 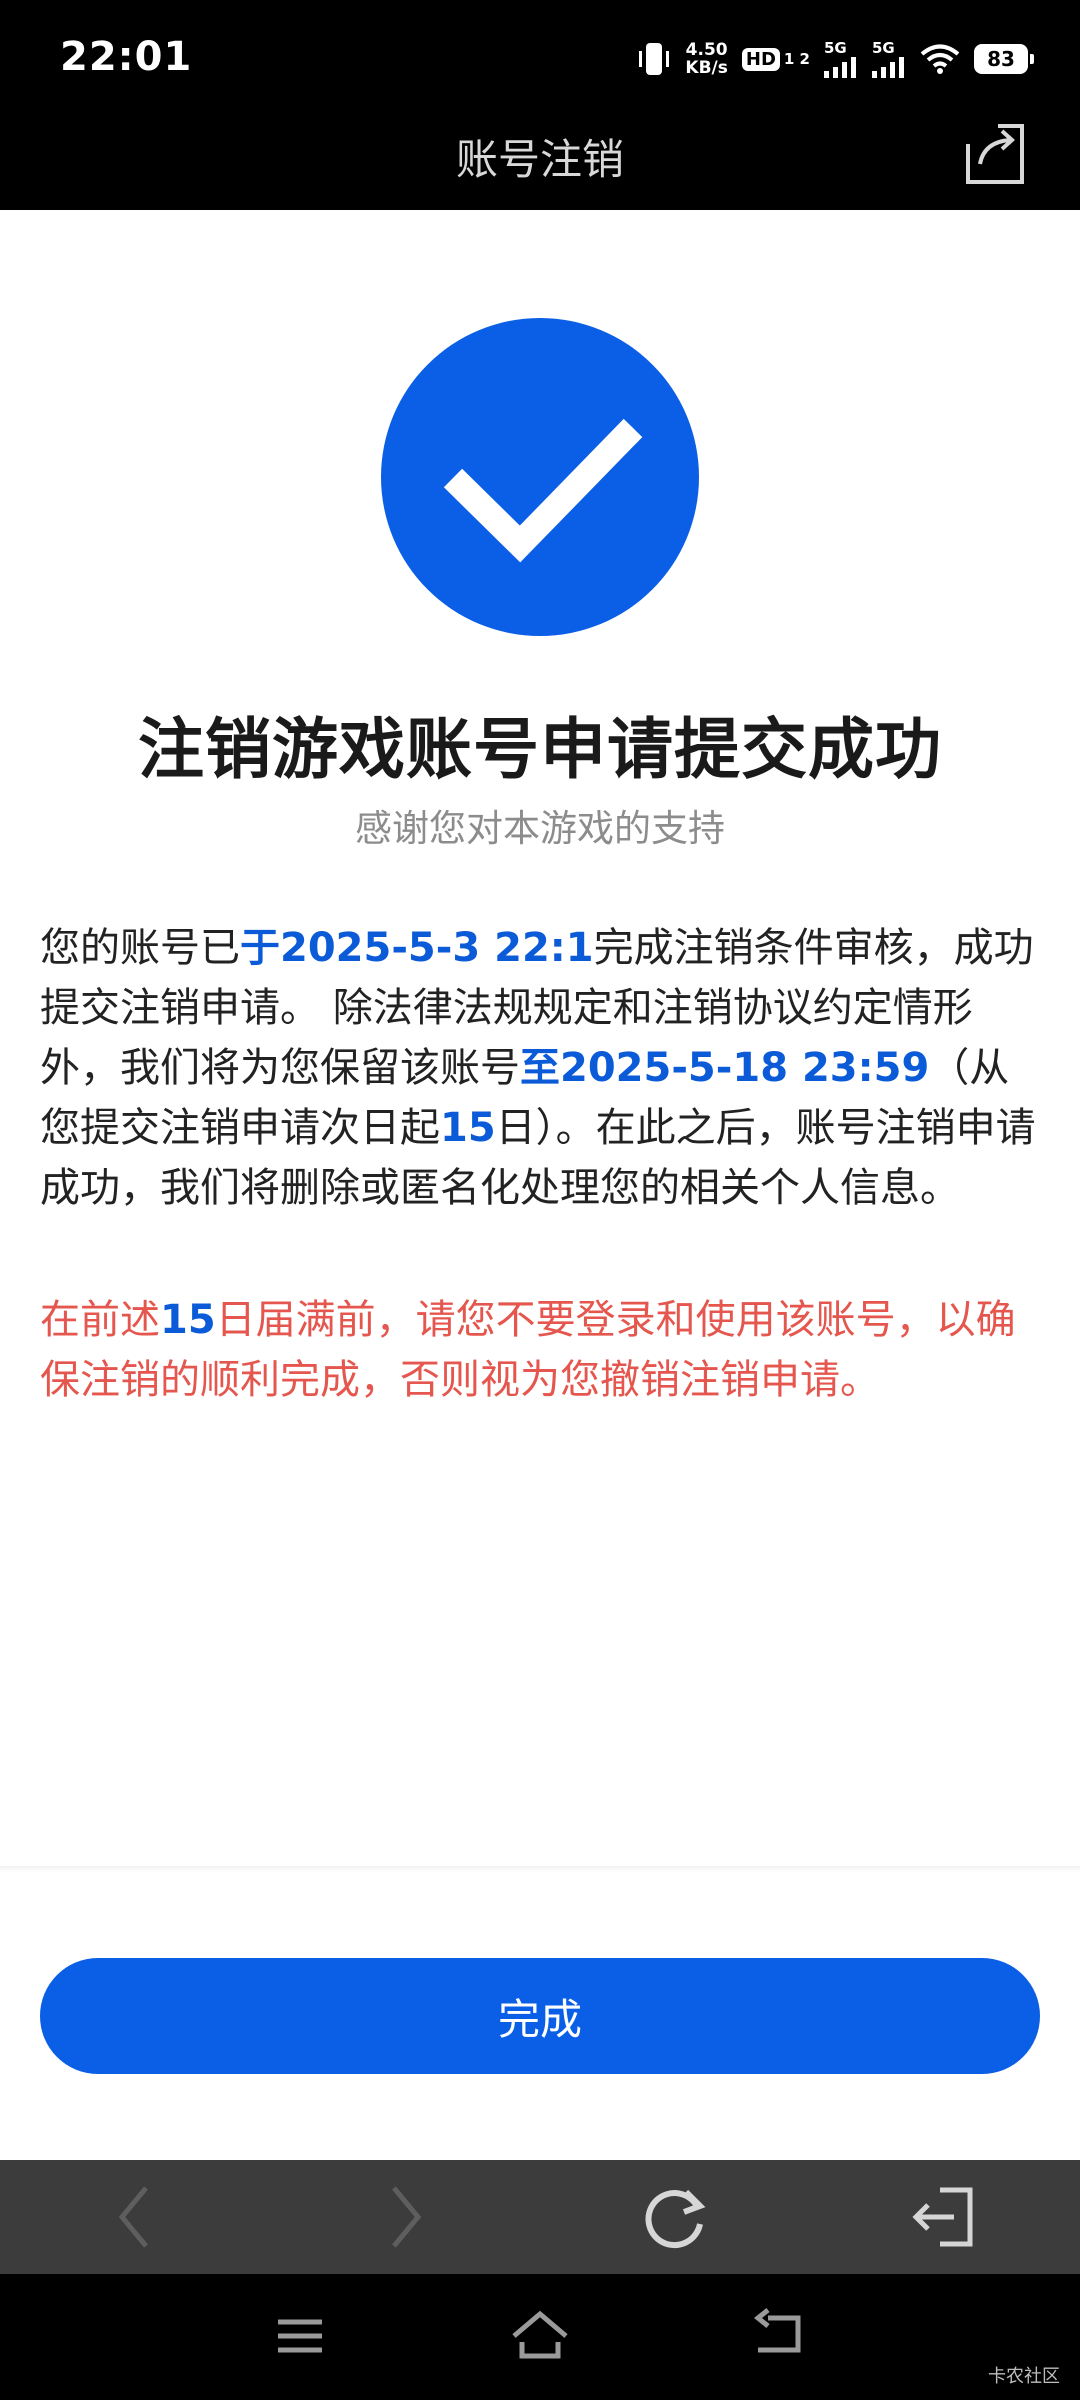 I want to click on home-icon, so click(x=540, y=2336).